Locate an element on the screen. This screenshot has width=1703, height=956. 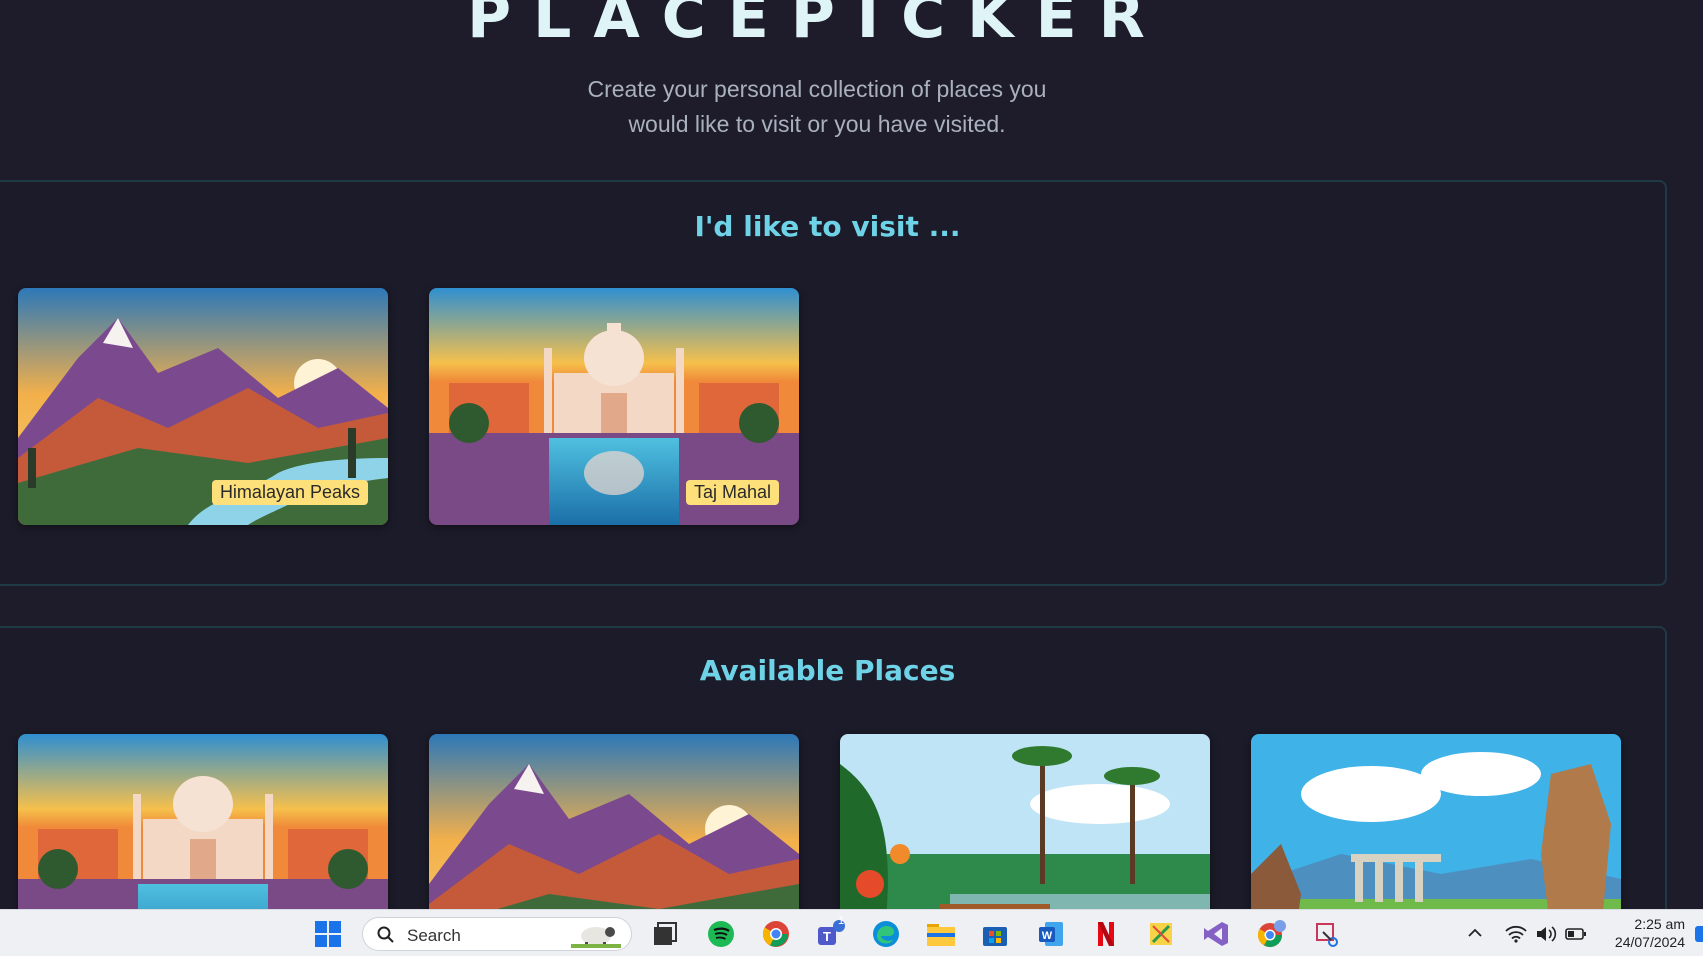
volume-icon is located at coordinates (1546, 934).